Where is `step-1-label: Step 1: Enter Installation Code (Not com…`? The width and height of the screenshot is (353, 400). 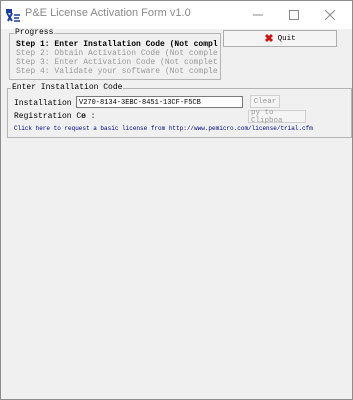 step-1-label: Step 1: Enter Installation Code (Not com… is located at coordinates (117, 44).